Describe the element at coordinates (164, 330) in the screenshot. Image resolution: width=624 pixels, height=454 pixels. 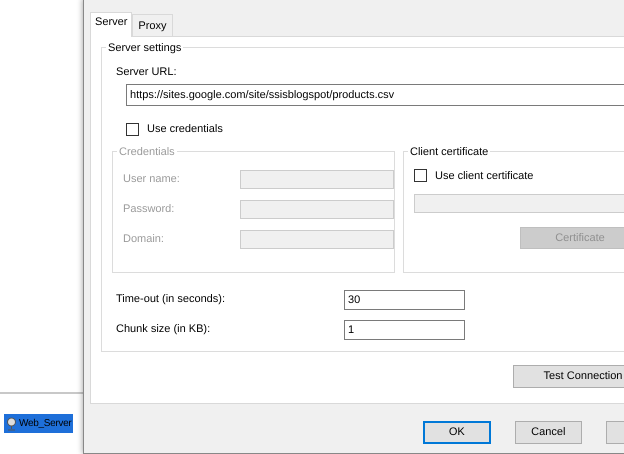
I see `field-label: Chunk size (in KB):` at that location.